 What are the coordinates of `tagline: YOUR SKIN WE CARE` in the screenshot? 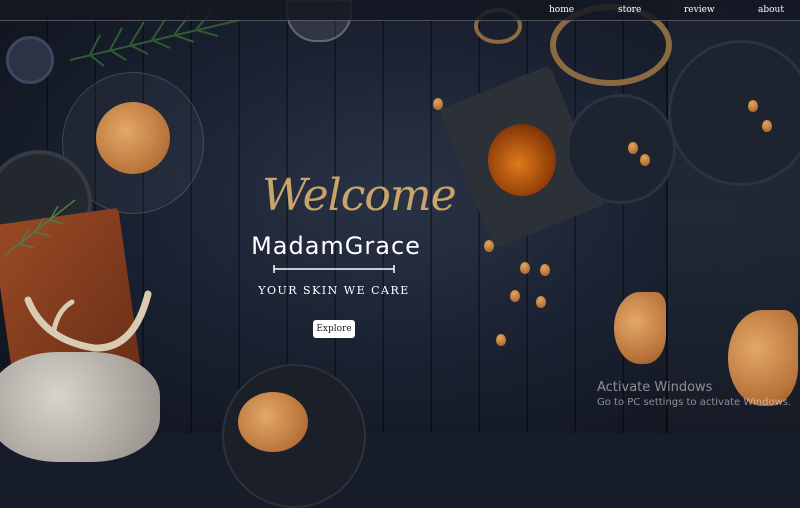 It's located at (334, 290).